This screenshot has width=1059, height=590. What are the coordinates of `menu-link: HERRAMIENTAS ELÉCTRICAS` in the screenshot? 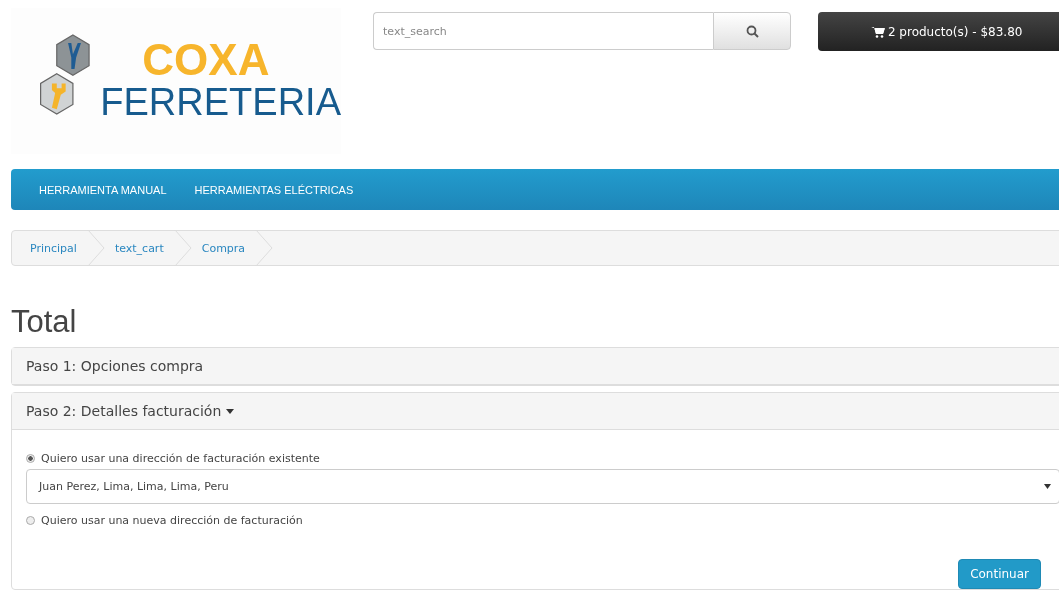 It's located at (274, 189).